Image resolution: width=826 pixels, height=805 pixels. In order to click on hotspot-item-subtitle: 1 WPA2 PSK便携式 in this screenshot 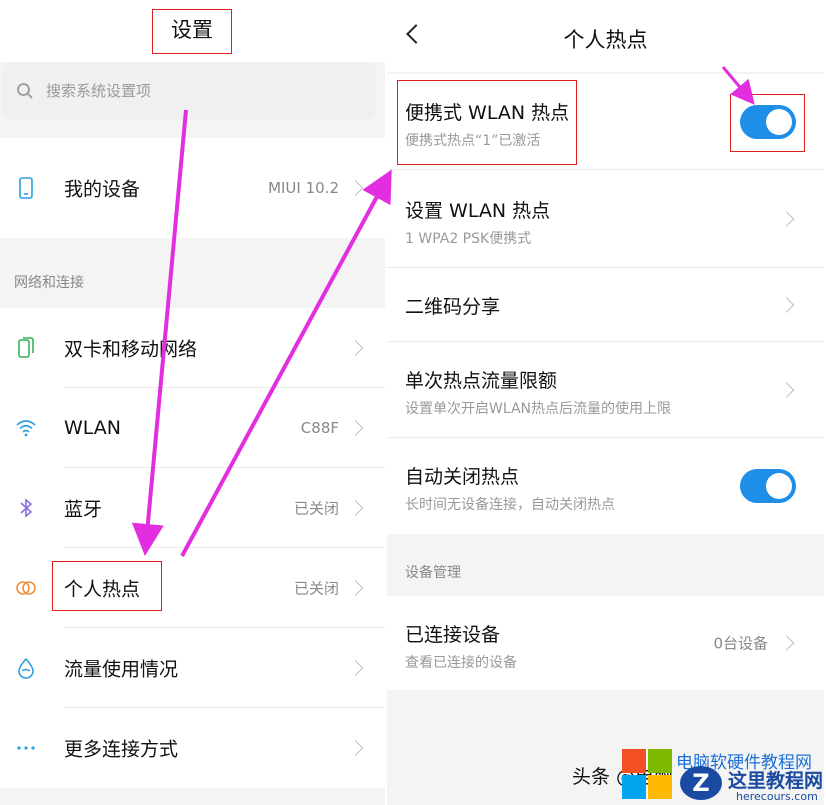, I will do `click(468, 239)`.